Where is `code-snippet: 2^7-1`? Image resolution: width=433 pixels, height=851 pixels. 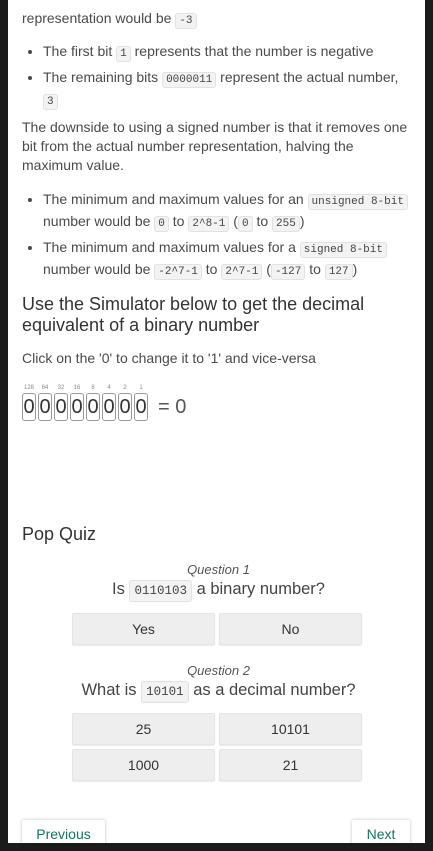
code-snippet: 2^7-1 is located at coordinates (242, 272).